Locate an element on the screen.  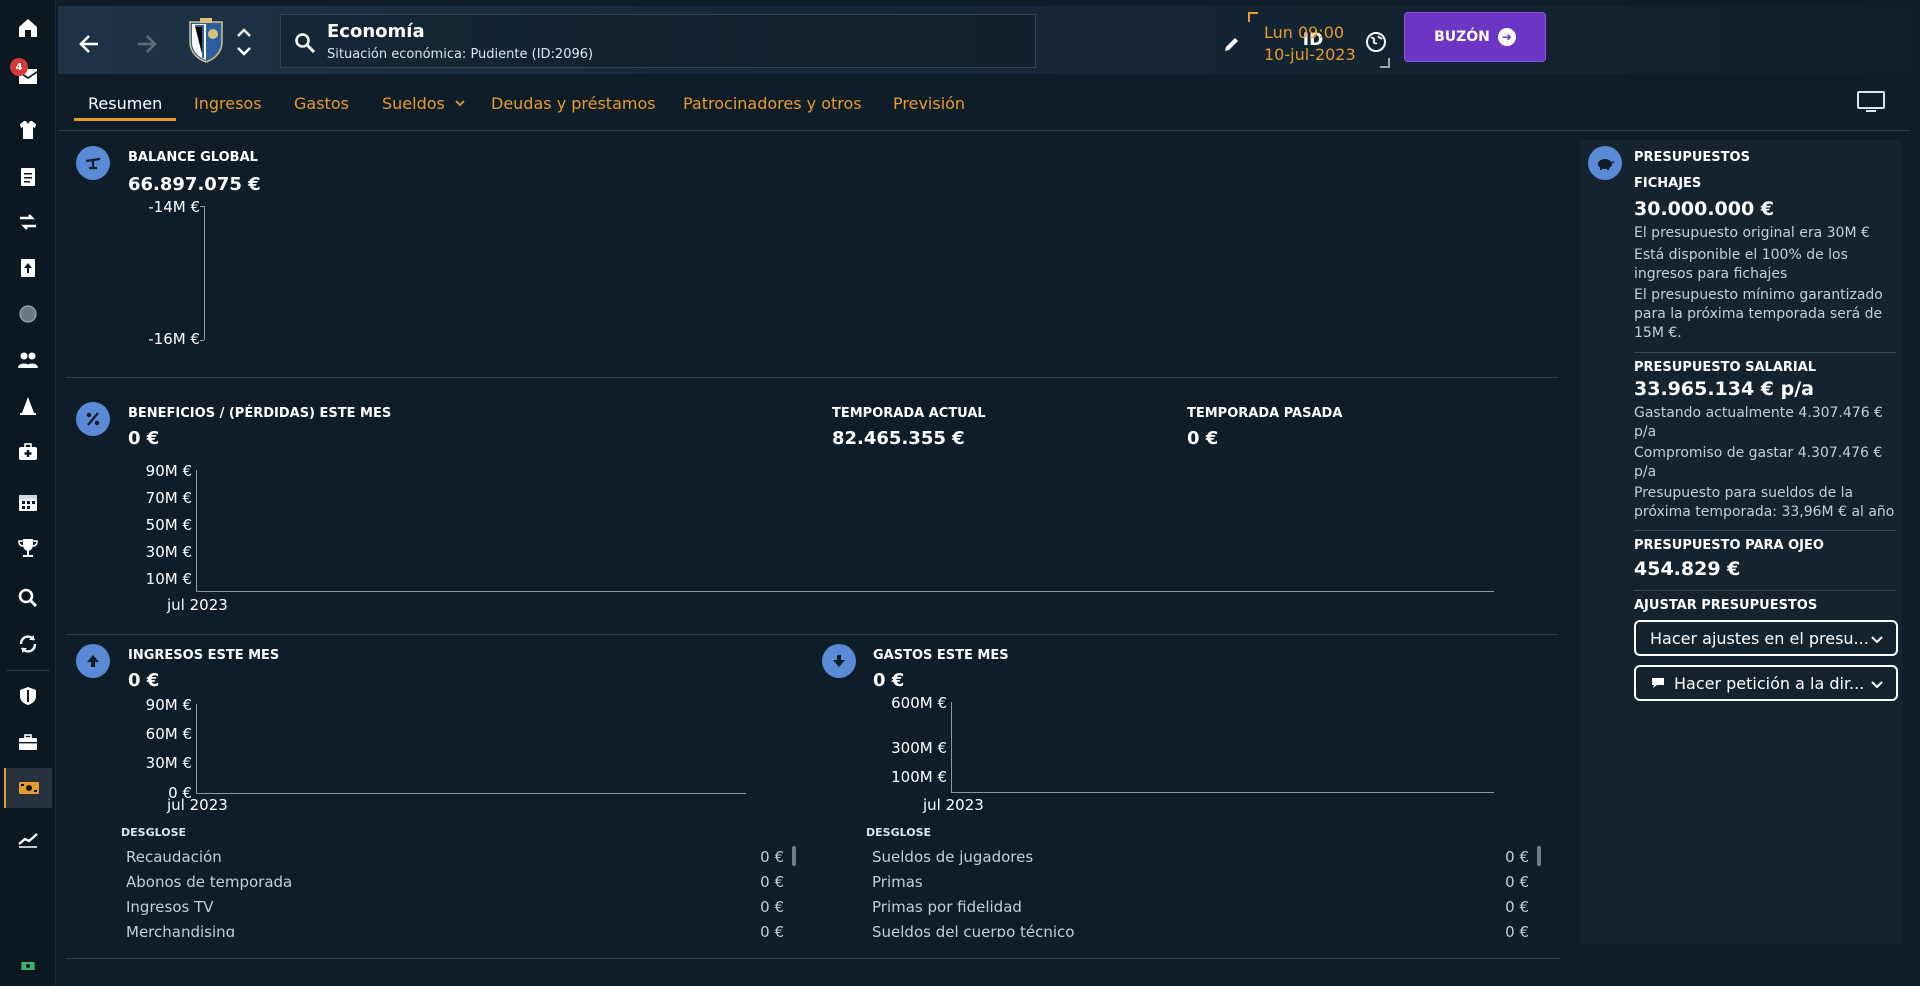
gastos-x-axis is located at coordinates (1222, 792).